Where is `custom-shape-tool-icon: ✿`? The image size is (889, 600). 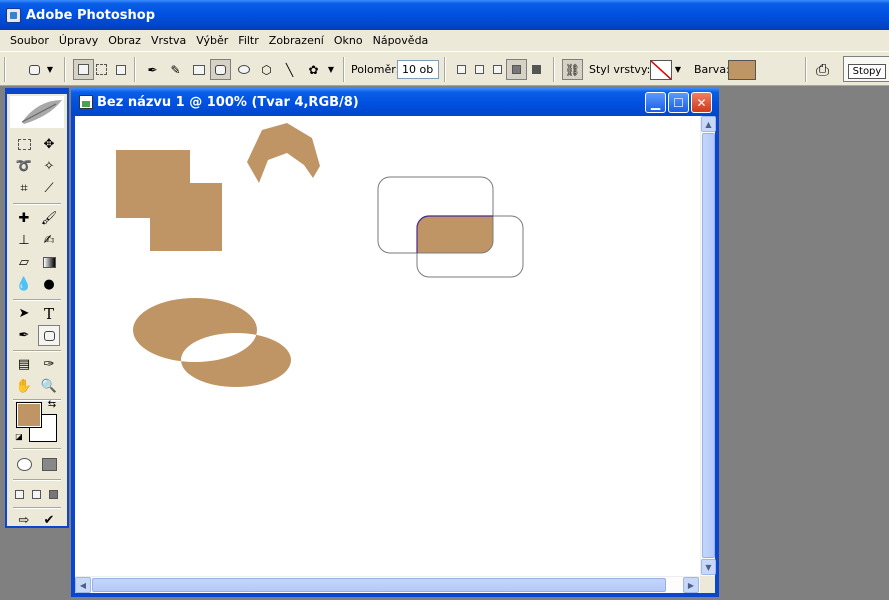
custom-shape-tool-icon: ✿ is located at coordinates (313, 69).